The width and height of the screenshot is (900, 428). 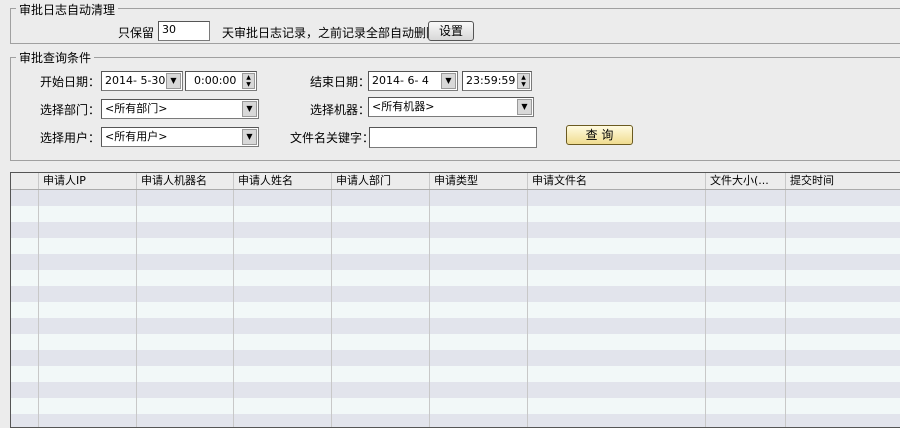 What do you see at coordinates (451, 31) in the screenshot?
I see `set-button: 设置` at bounding box center [451, 31].